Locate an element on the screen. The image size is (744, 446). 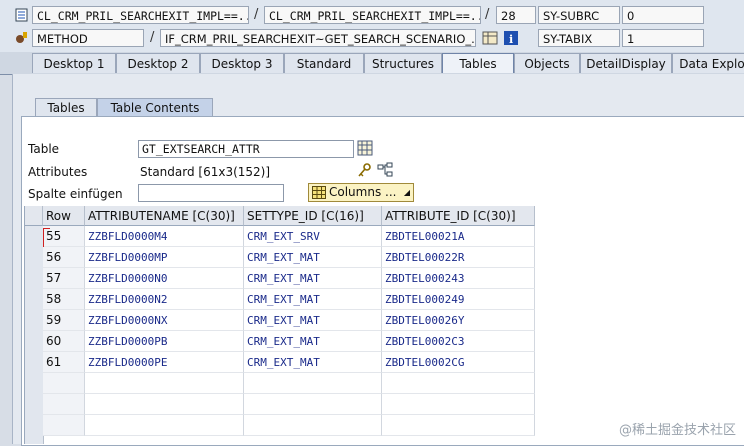
subtab-table-contents: Table Contents is located at coordinates (155, 107).